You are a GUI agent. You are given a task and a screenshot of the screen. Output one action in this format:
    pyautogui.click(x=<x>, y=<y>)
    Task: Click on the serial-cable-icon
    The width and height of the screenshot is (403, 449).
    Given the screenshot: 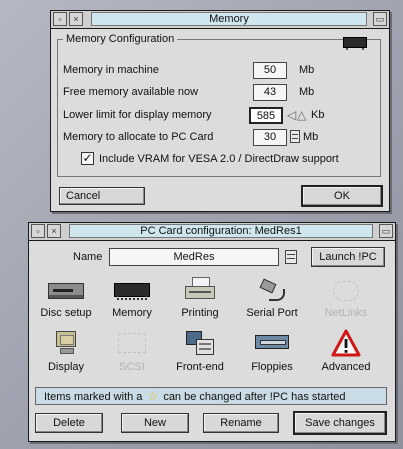 What is the action you would take?
    pyautogui.click(x=272, y=289)
    